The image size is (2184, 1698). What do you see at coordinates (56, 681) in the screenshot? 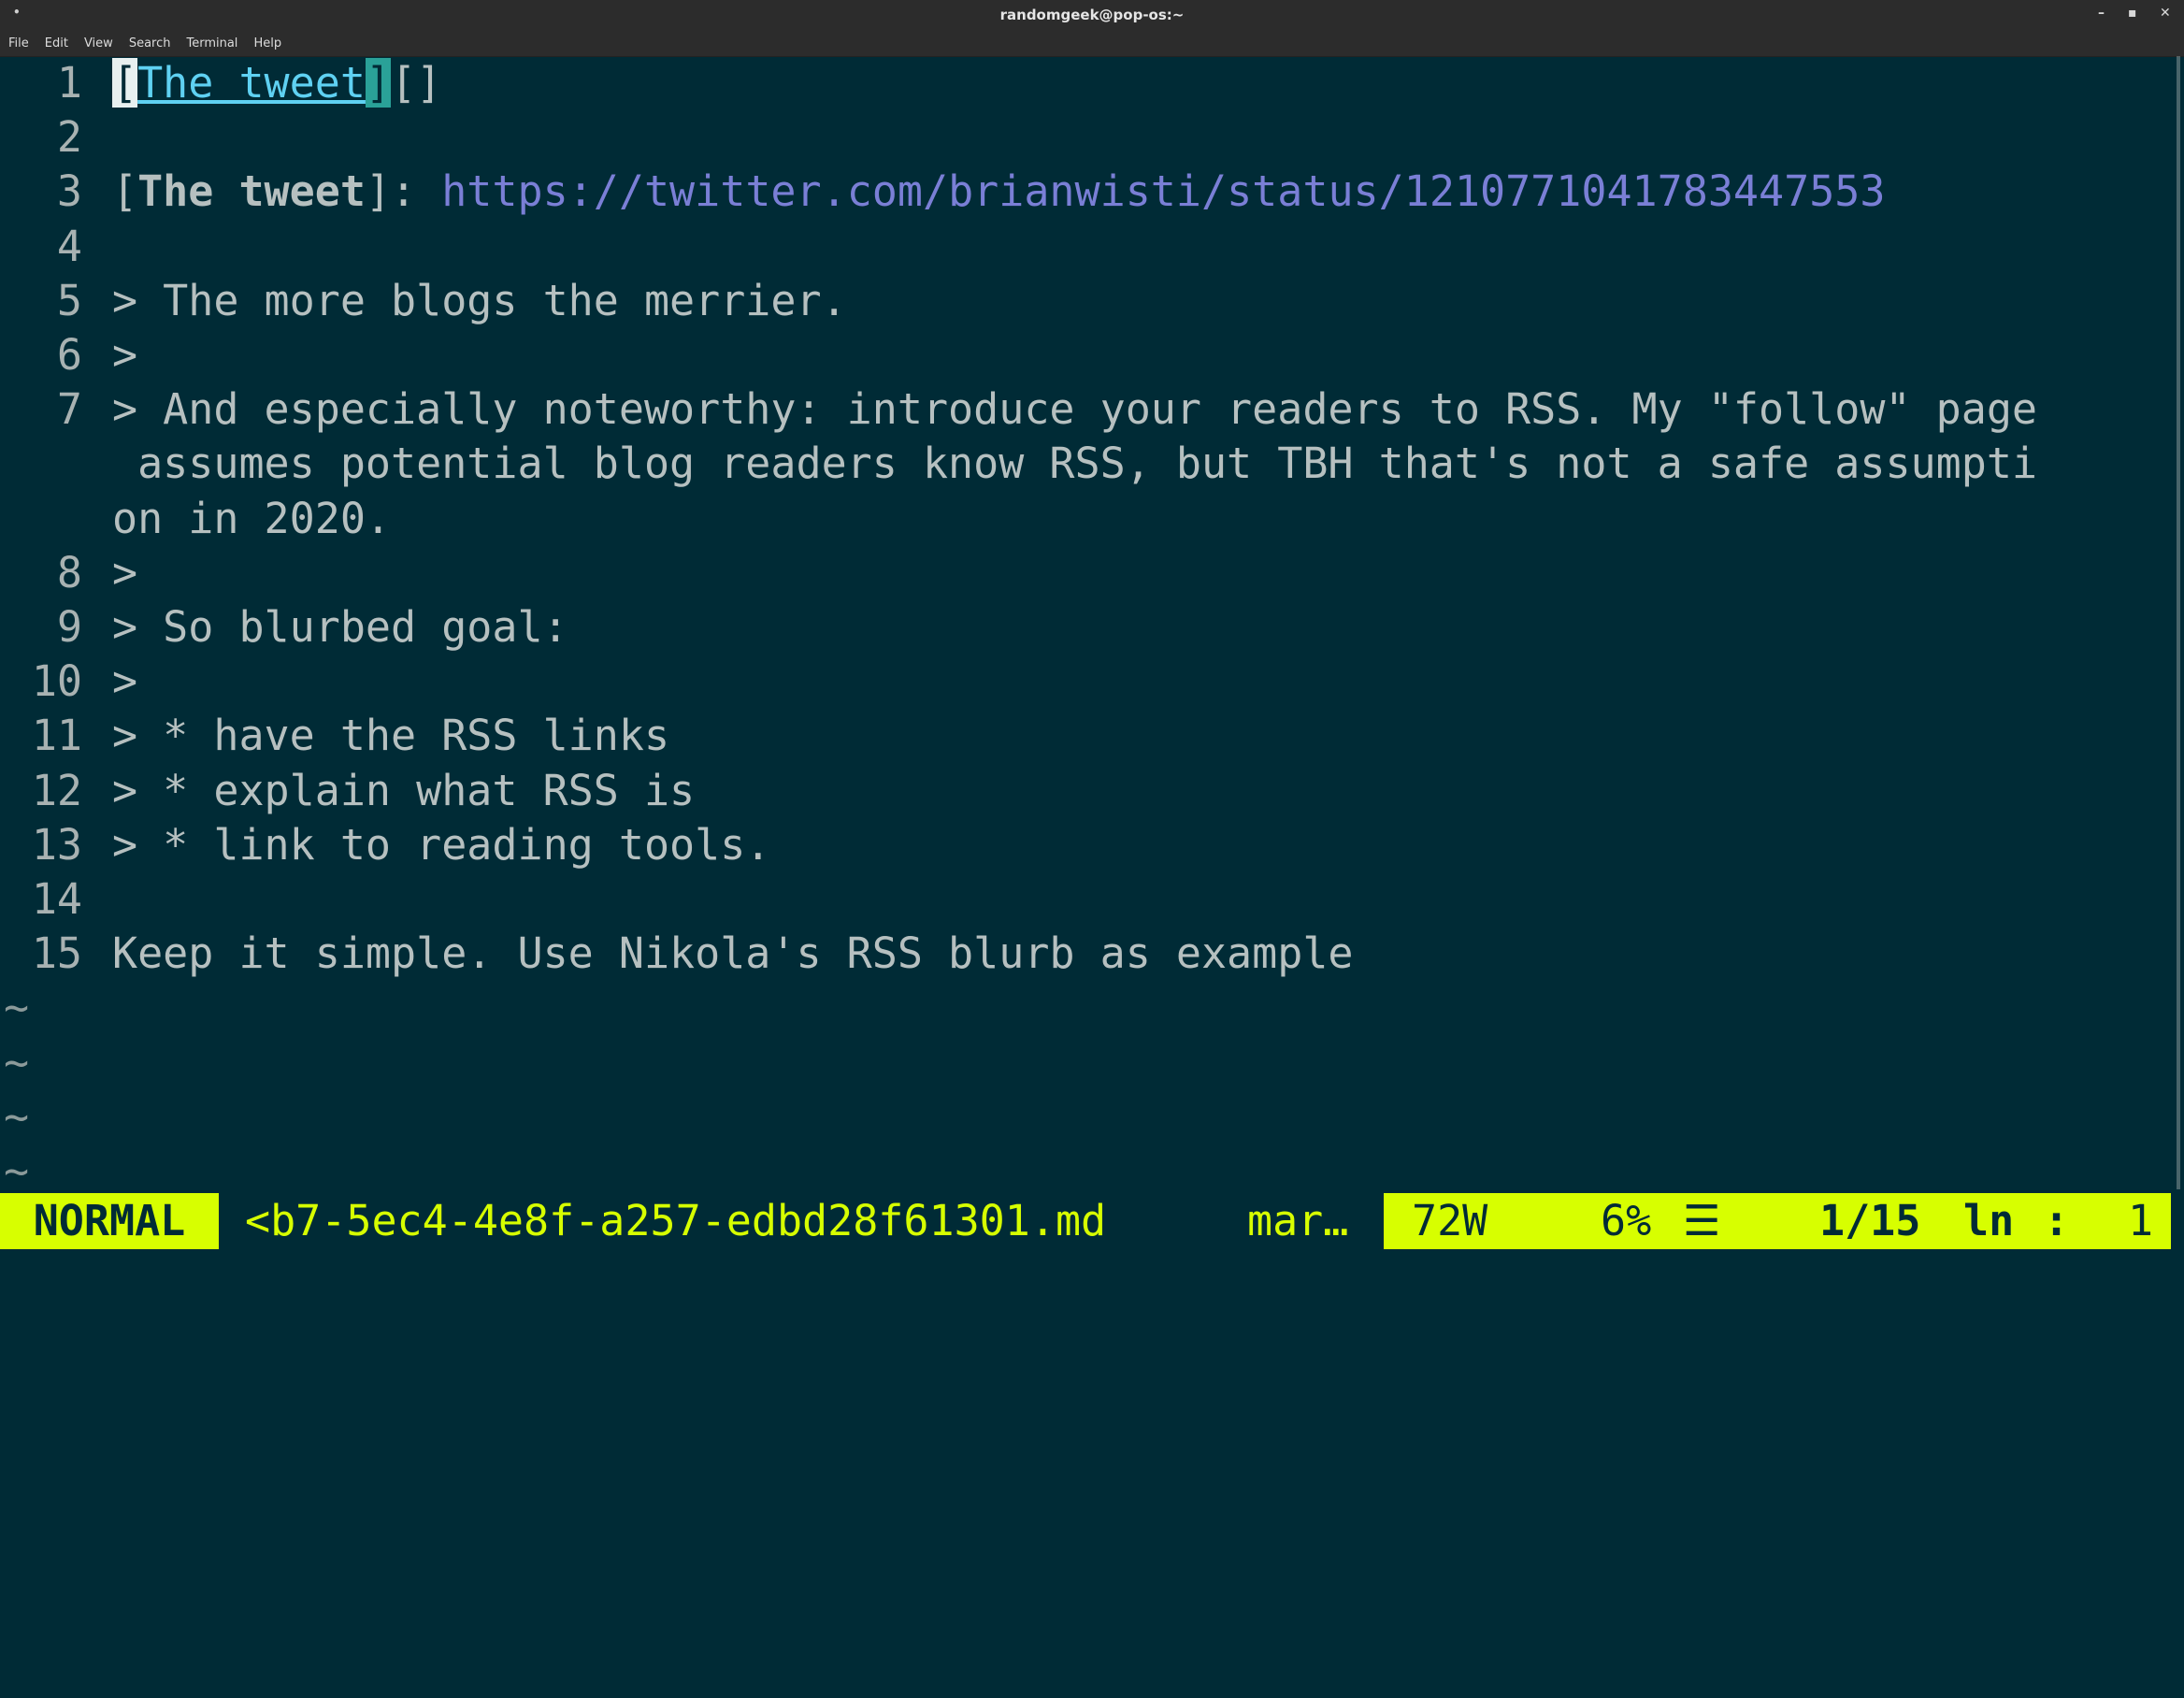
I see `line-number: 10` at bounding box center [56, 681].